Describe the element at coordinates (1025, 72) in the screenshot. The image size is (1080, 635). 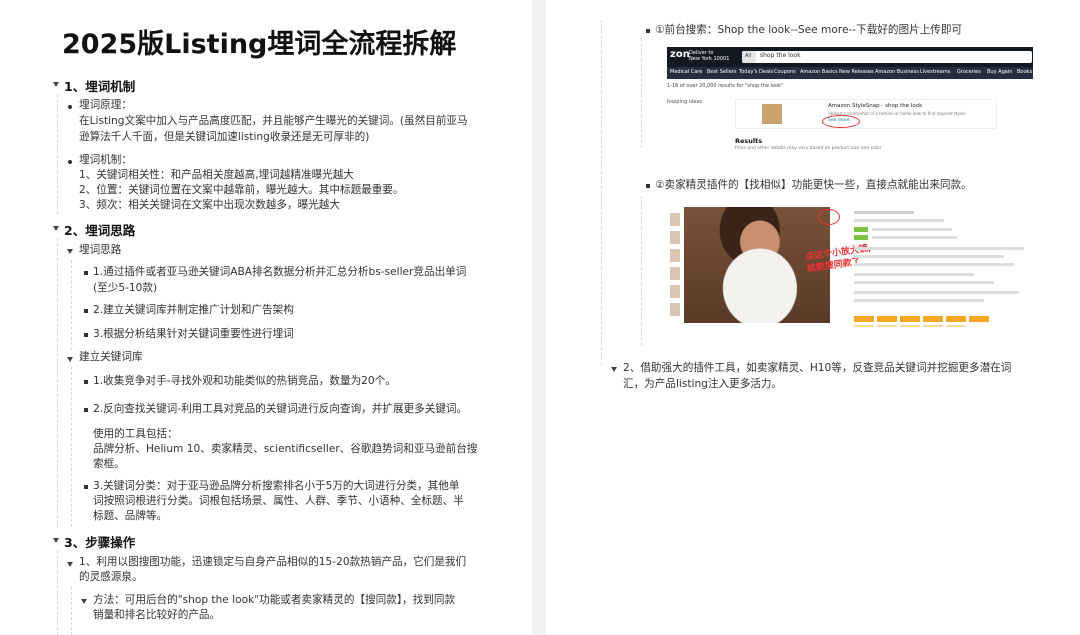
I see `nav-item: Books` at that location.